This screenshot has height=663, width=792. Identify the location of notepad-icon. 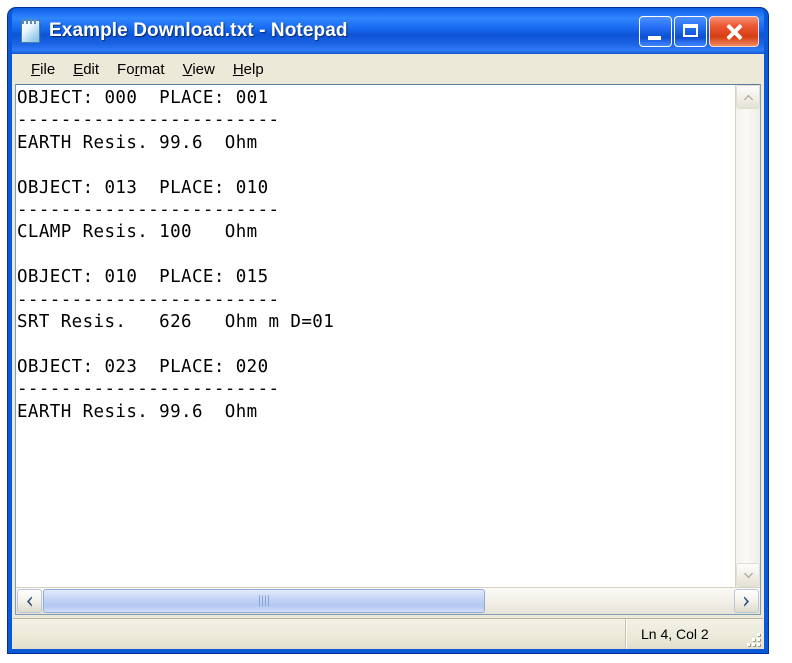
(31, 31).